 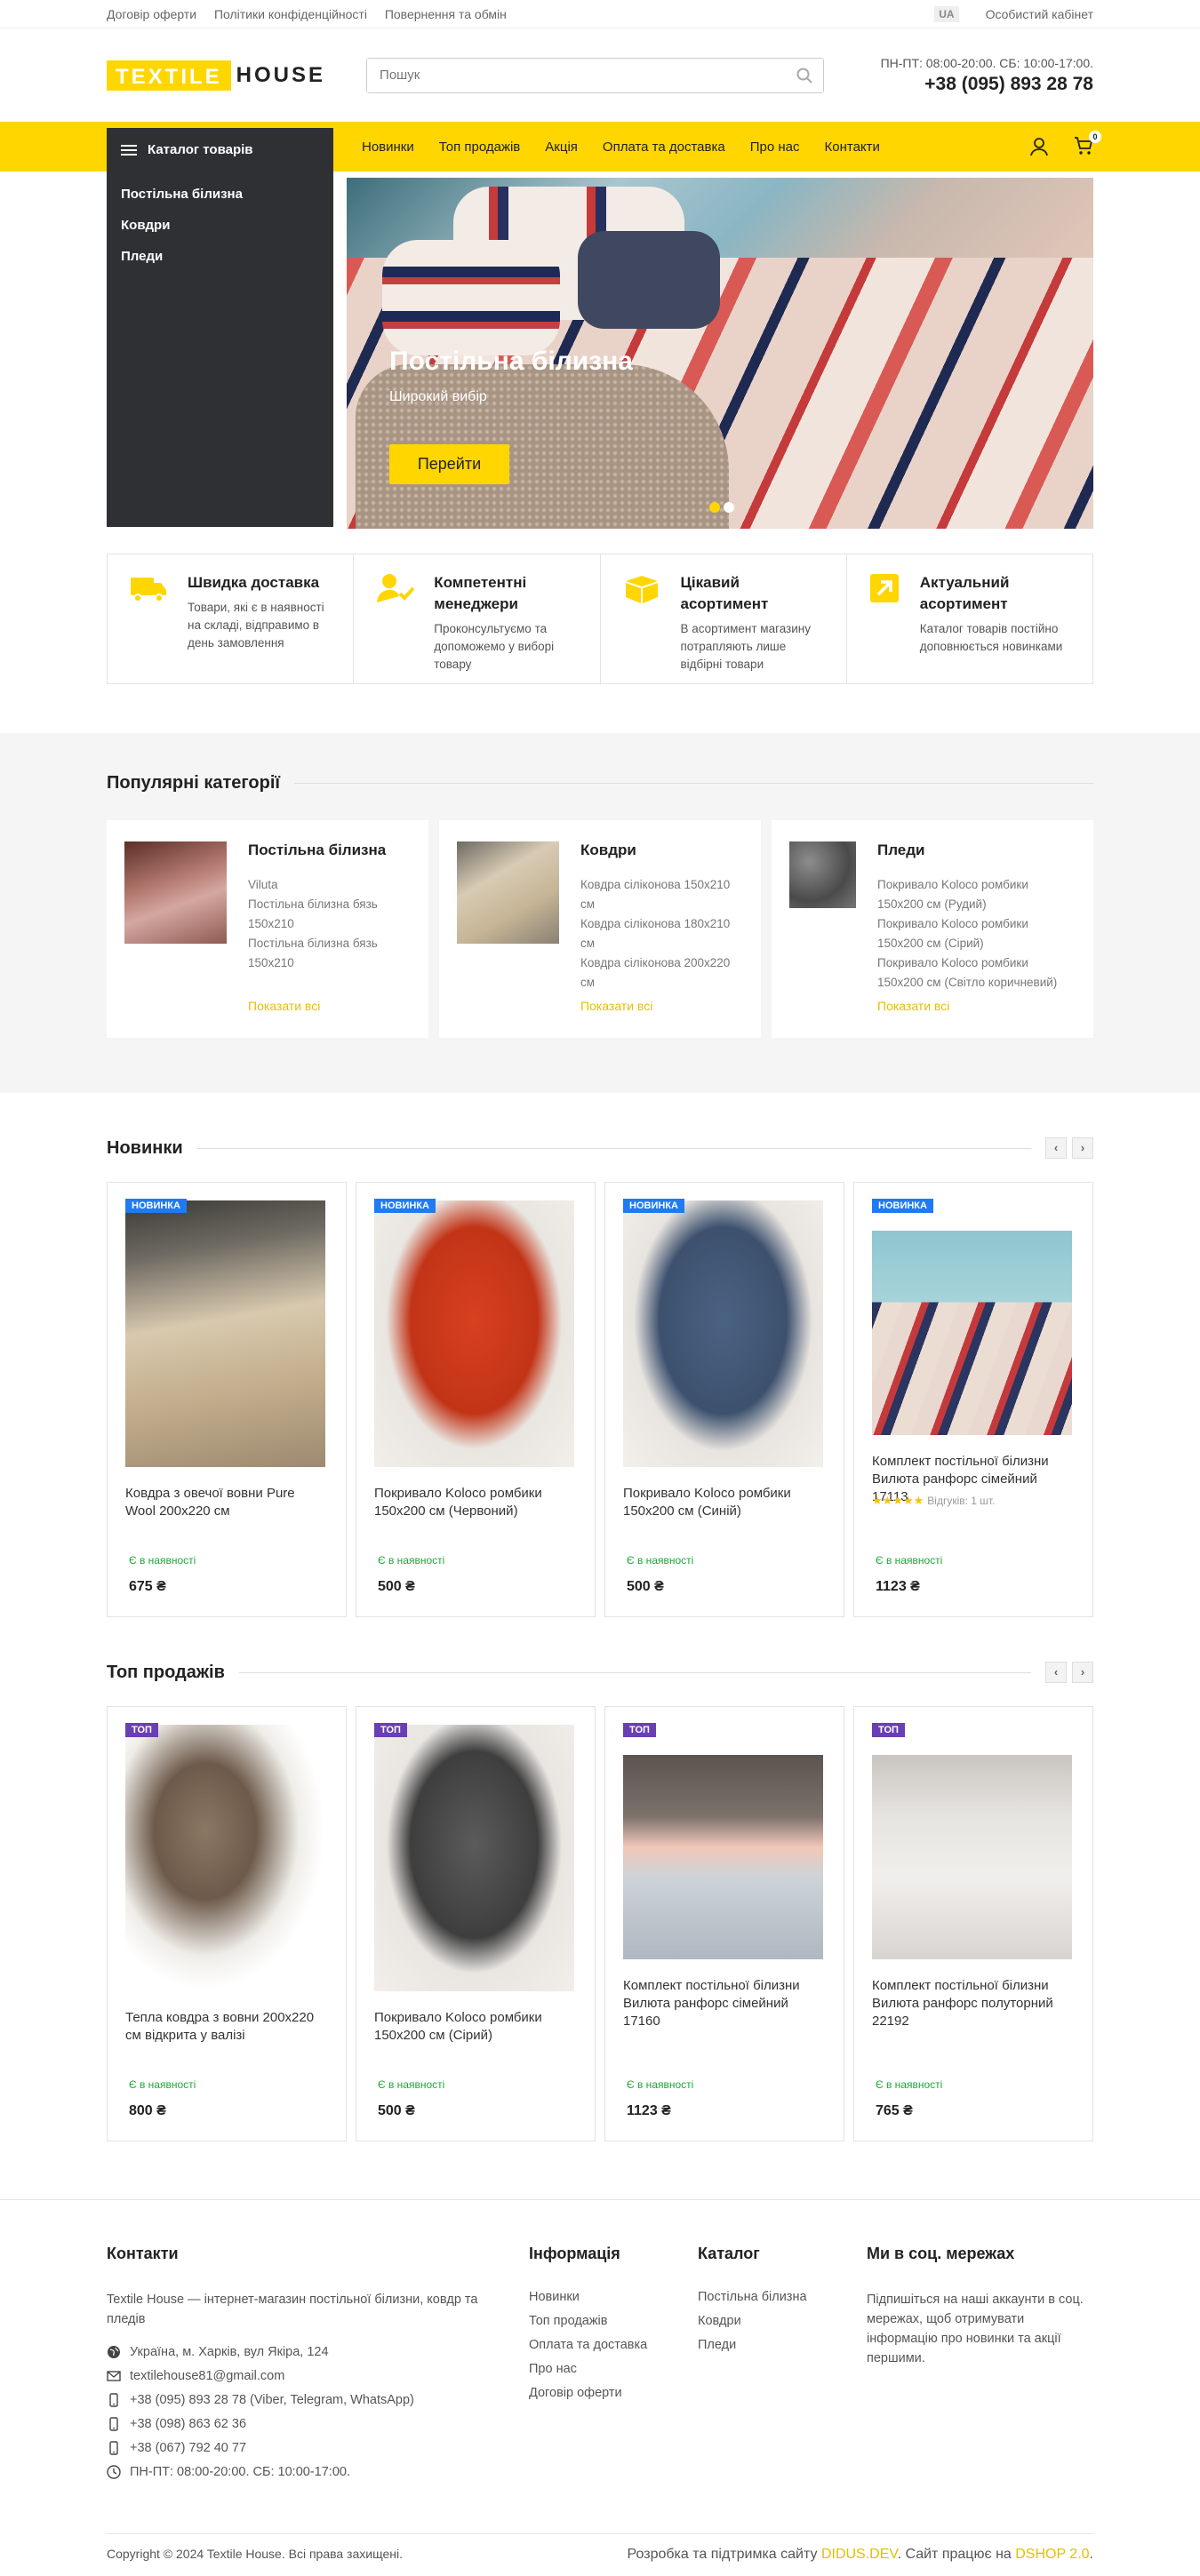 What do you see at coordinates (1052, 2554) in the screenshot?
I see `engine-link: DSHOP 2.0` at bounding box center [1052, 2554].